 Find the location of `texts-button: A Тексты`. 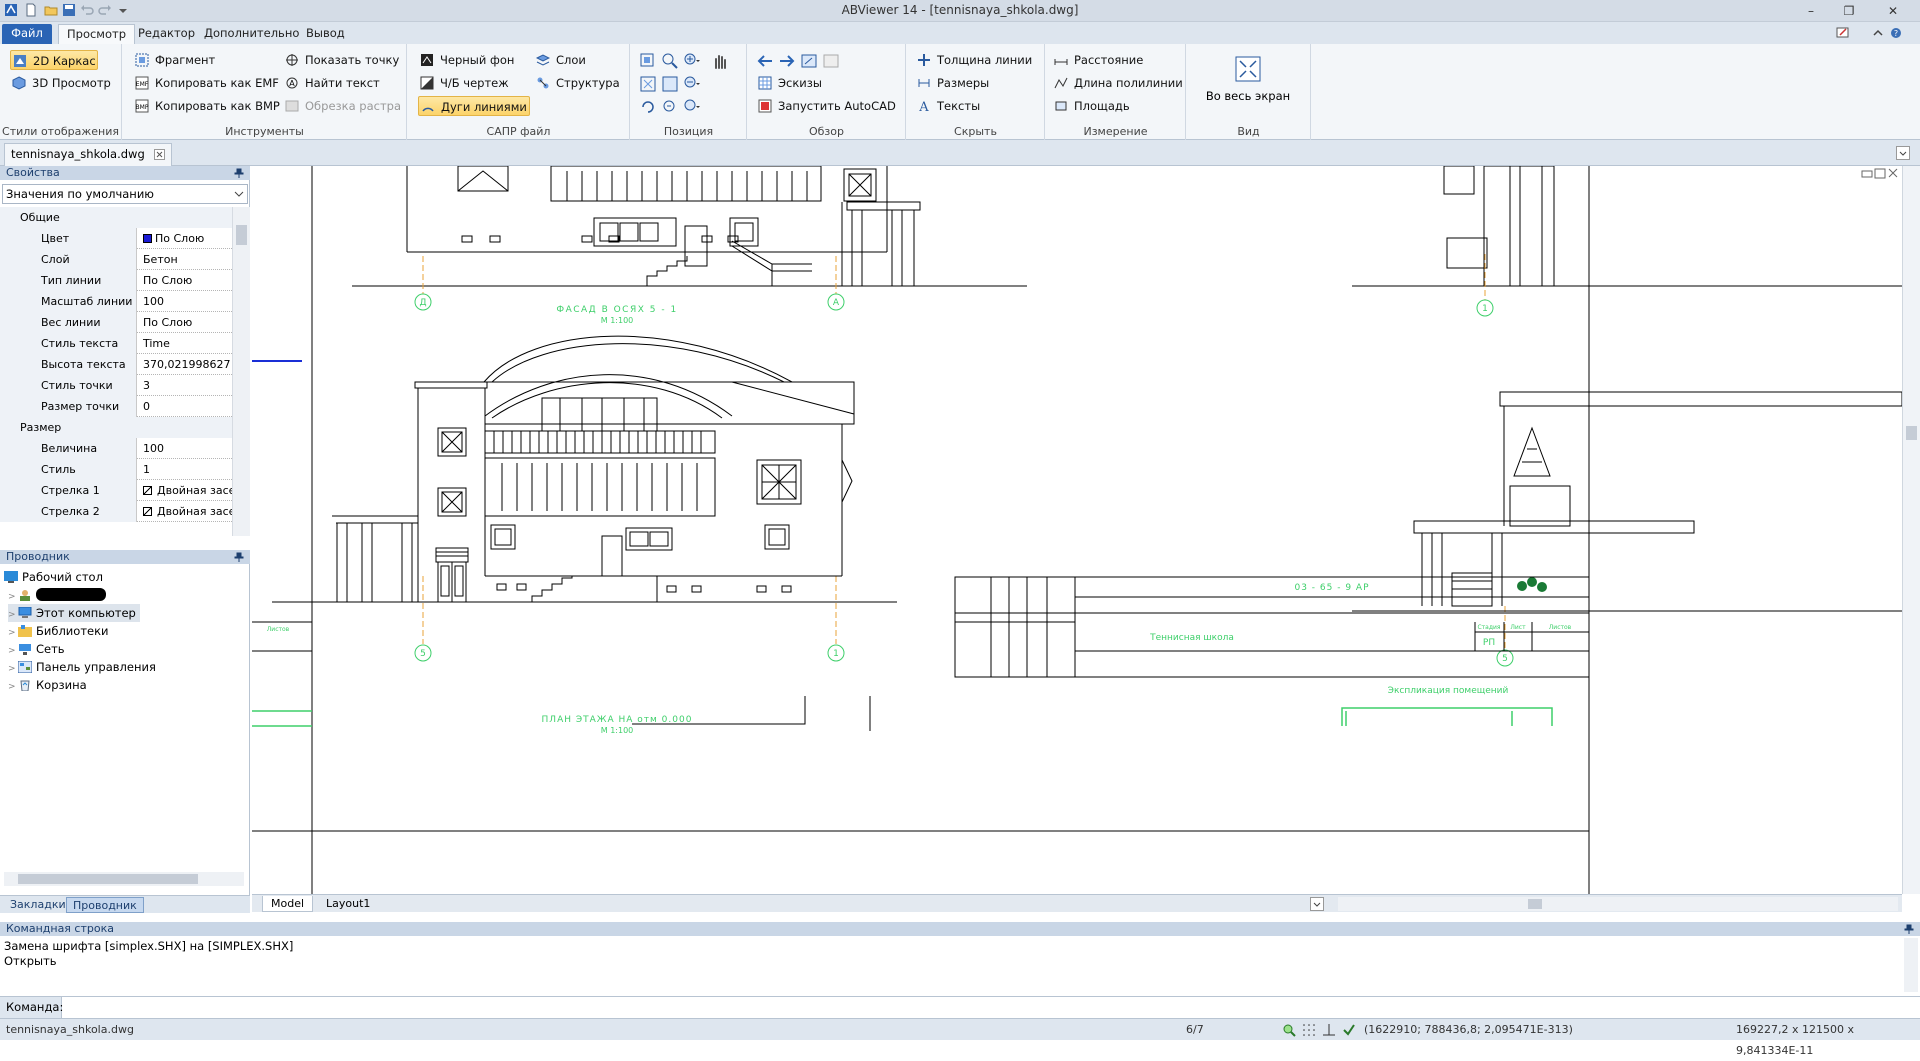

texts-button: A Тексты is located at coordinates (947, 106).